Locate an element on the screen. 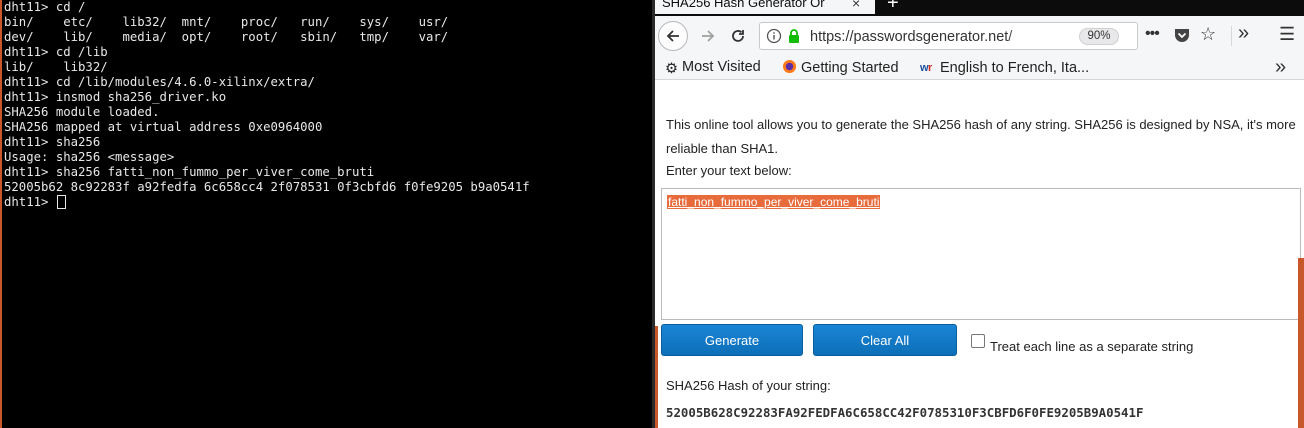 Image resolution: width=1304 pixels, height=428 pixels. toolbar-separator is located at coordinates (1231, 36).